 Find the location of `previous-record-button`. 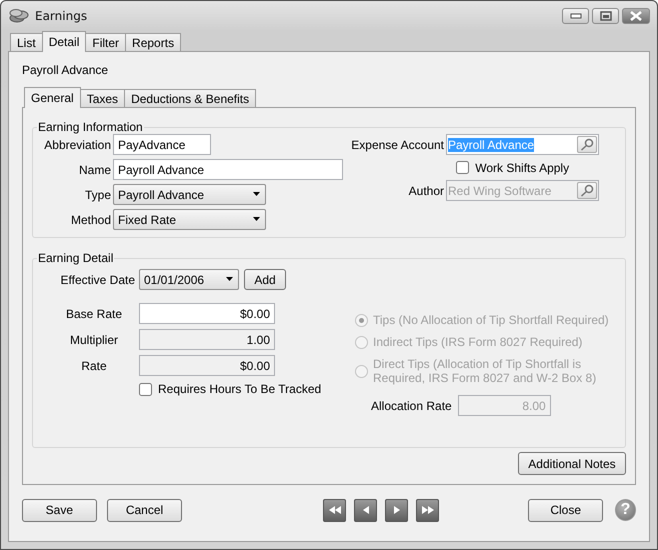

previous-record-button is located at coordinates (366, 510).